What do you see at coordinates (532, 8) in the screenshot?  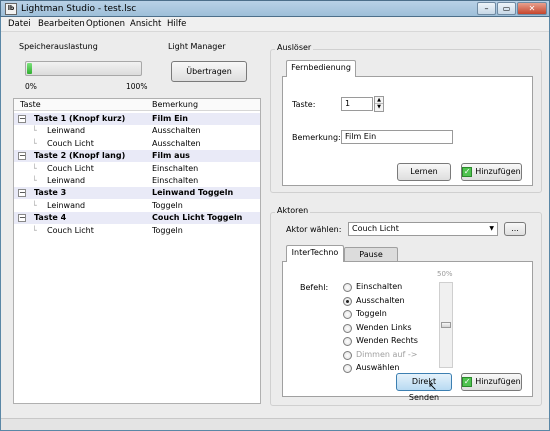 I see `close-button: ✕` at bounding box center [532, 8].